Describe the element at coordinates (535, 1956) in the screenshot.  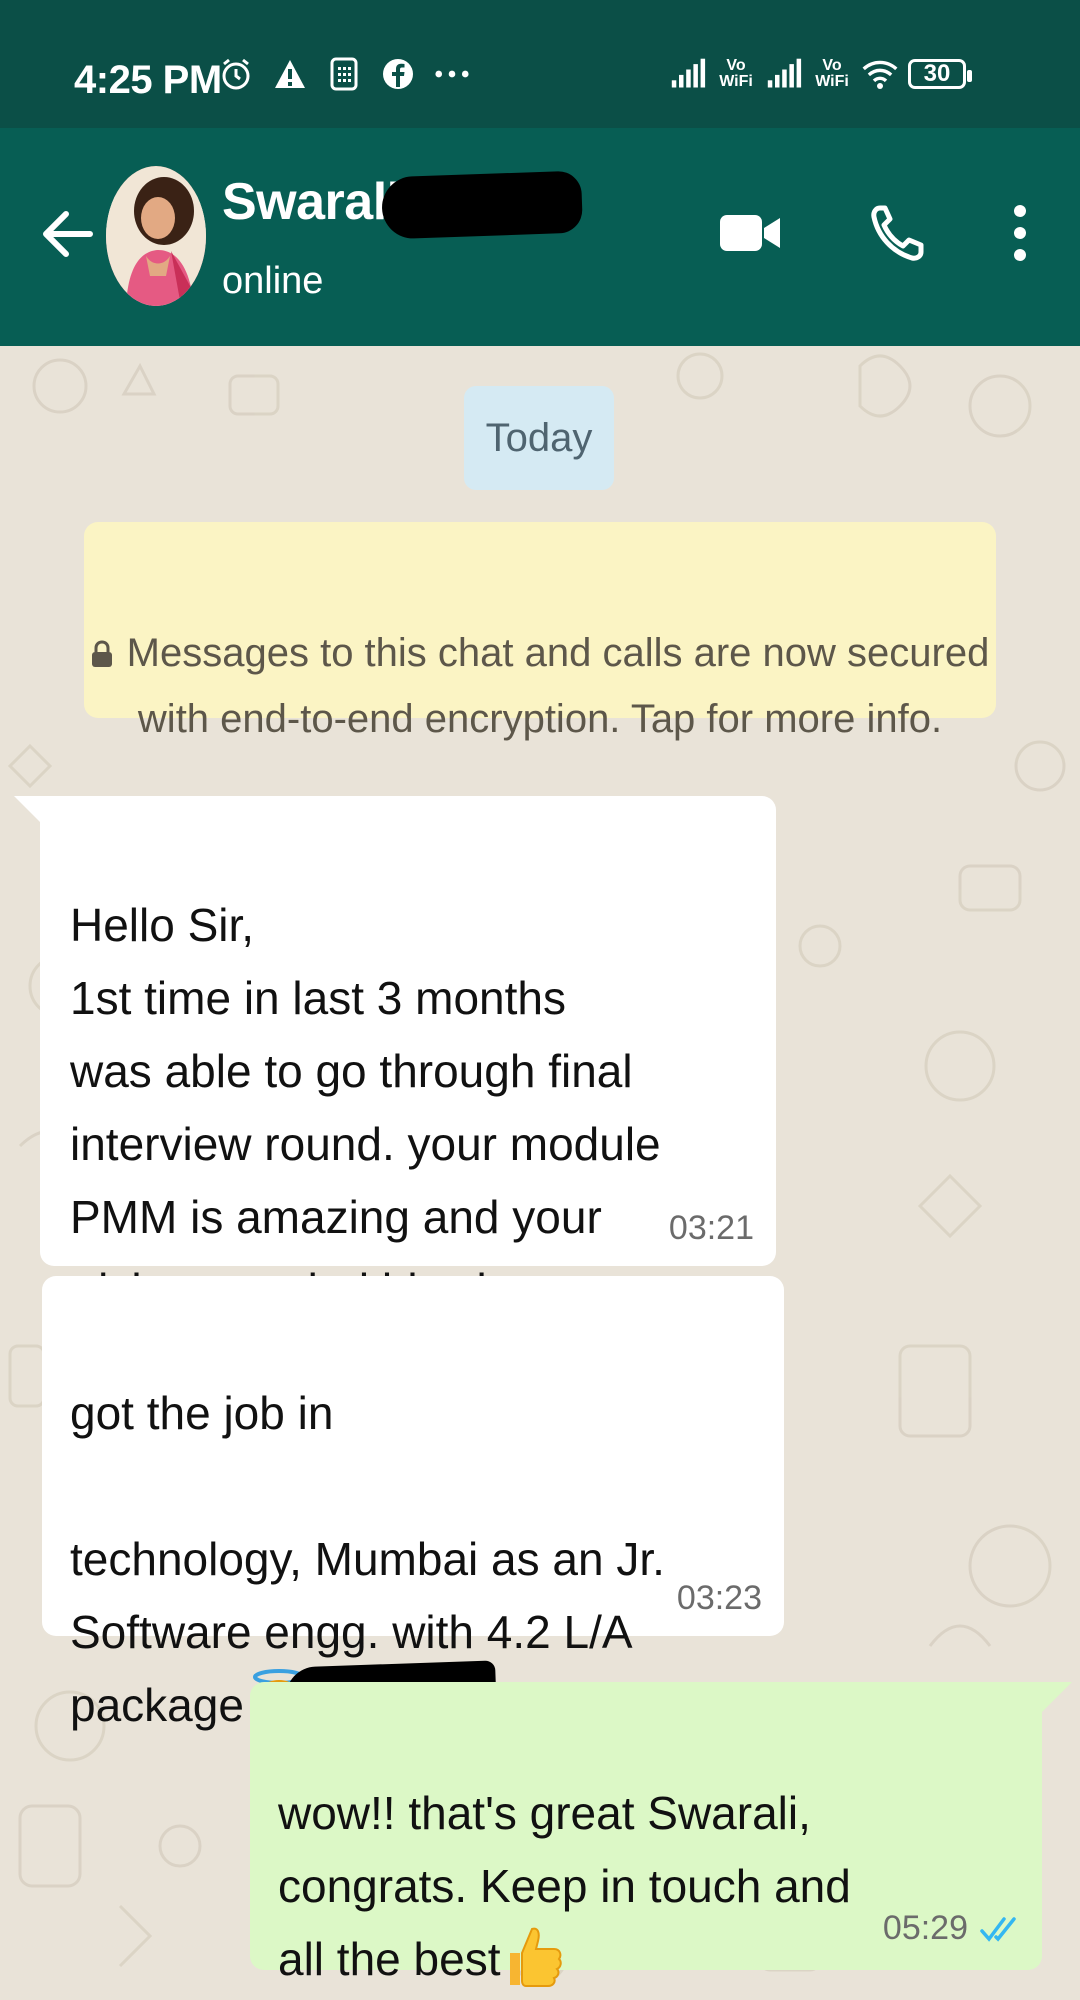
I see `thumbs-up-icon` at that location.